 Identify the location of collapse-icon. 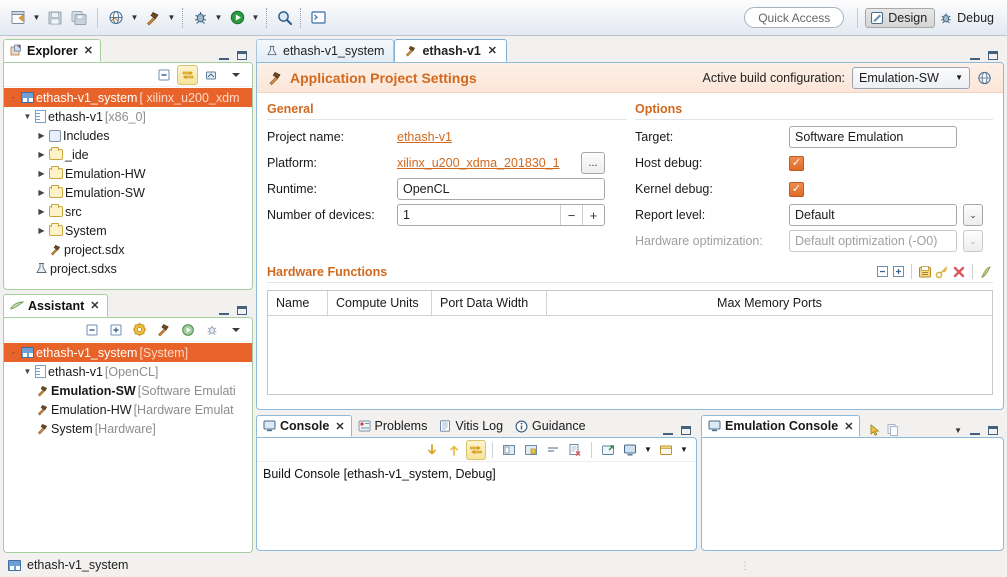
(882, 271).